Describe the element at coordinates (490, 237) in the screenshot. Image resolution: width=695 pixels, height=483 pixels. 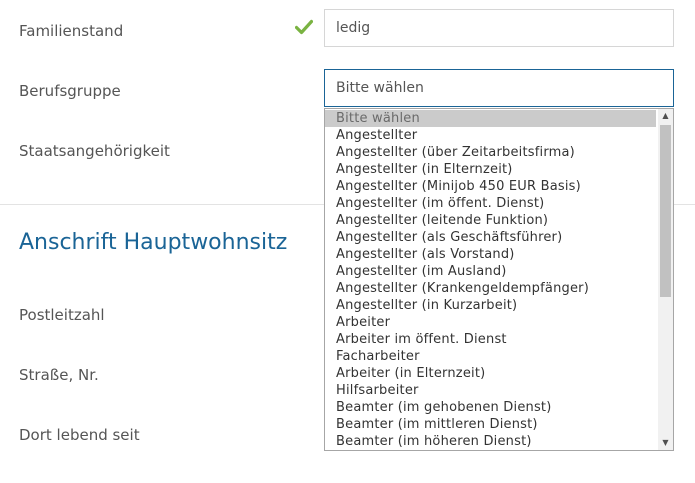
I see `dropdown-option: Angestellter (als Geschäftsführer)` at that location.